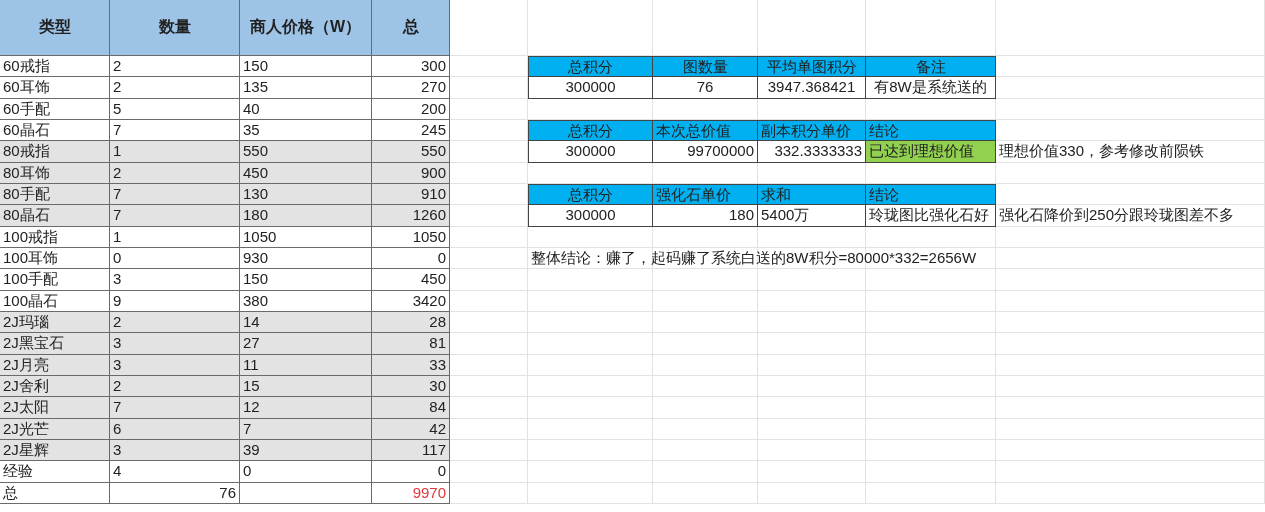  I want to click on note-text: 理想价值330，参考修改前陨铁, so click(1130, 152).